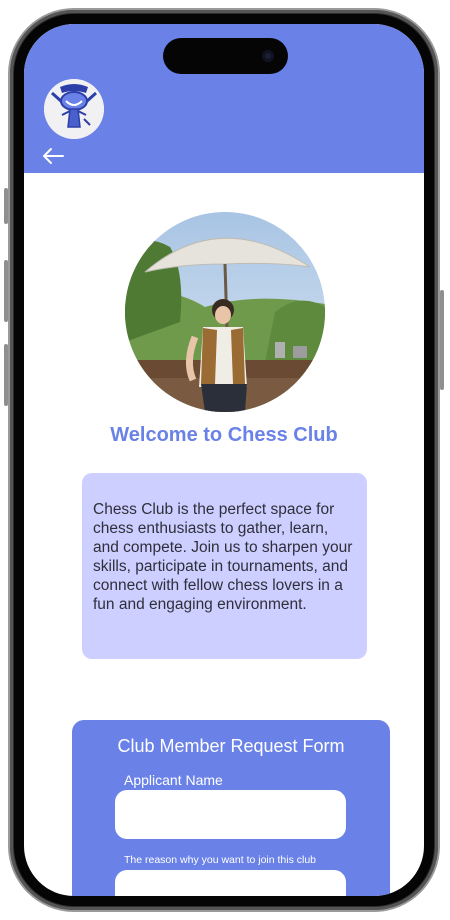 The height and width of the screenshot is (920, 450). Describe the element at coordinates (224, 435) in the screenshot. I see `welcome-title: Welcome to Chess Club` at that location.